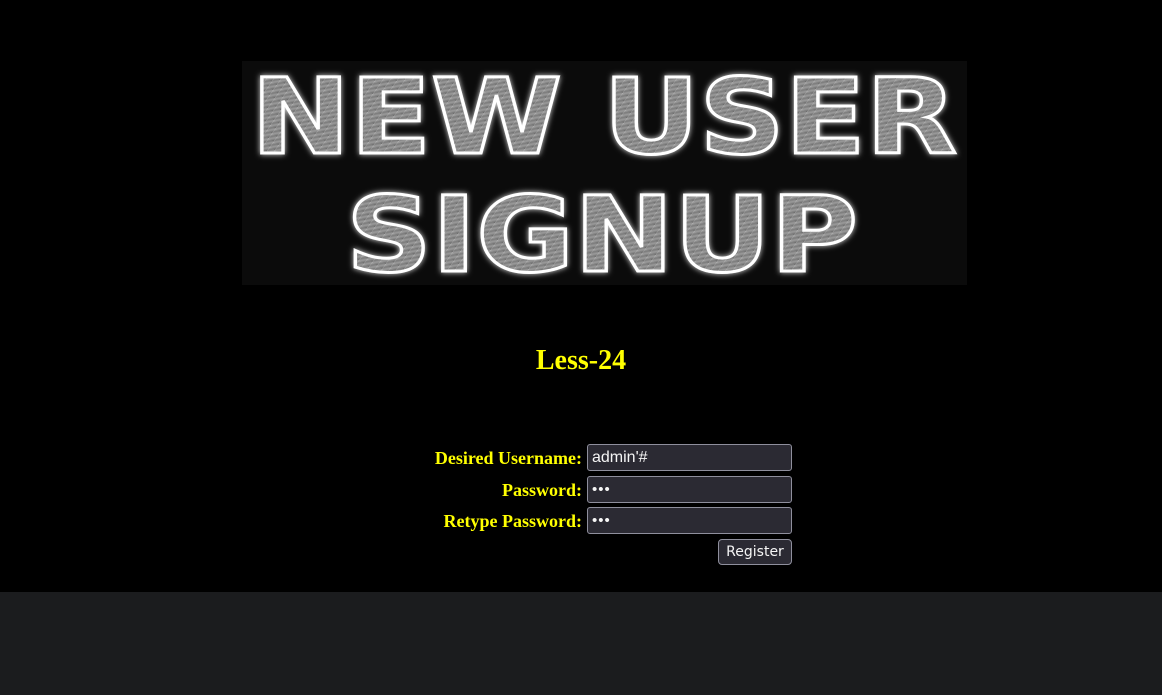  What do you see at coordinates (542, 490) in the screenshot?
I see `password-label: Password:` at bounding box center [542, 490].